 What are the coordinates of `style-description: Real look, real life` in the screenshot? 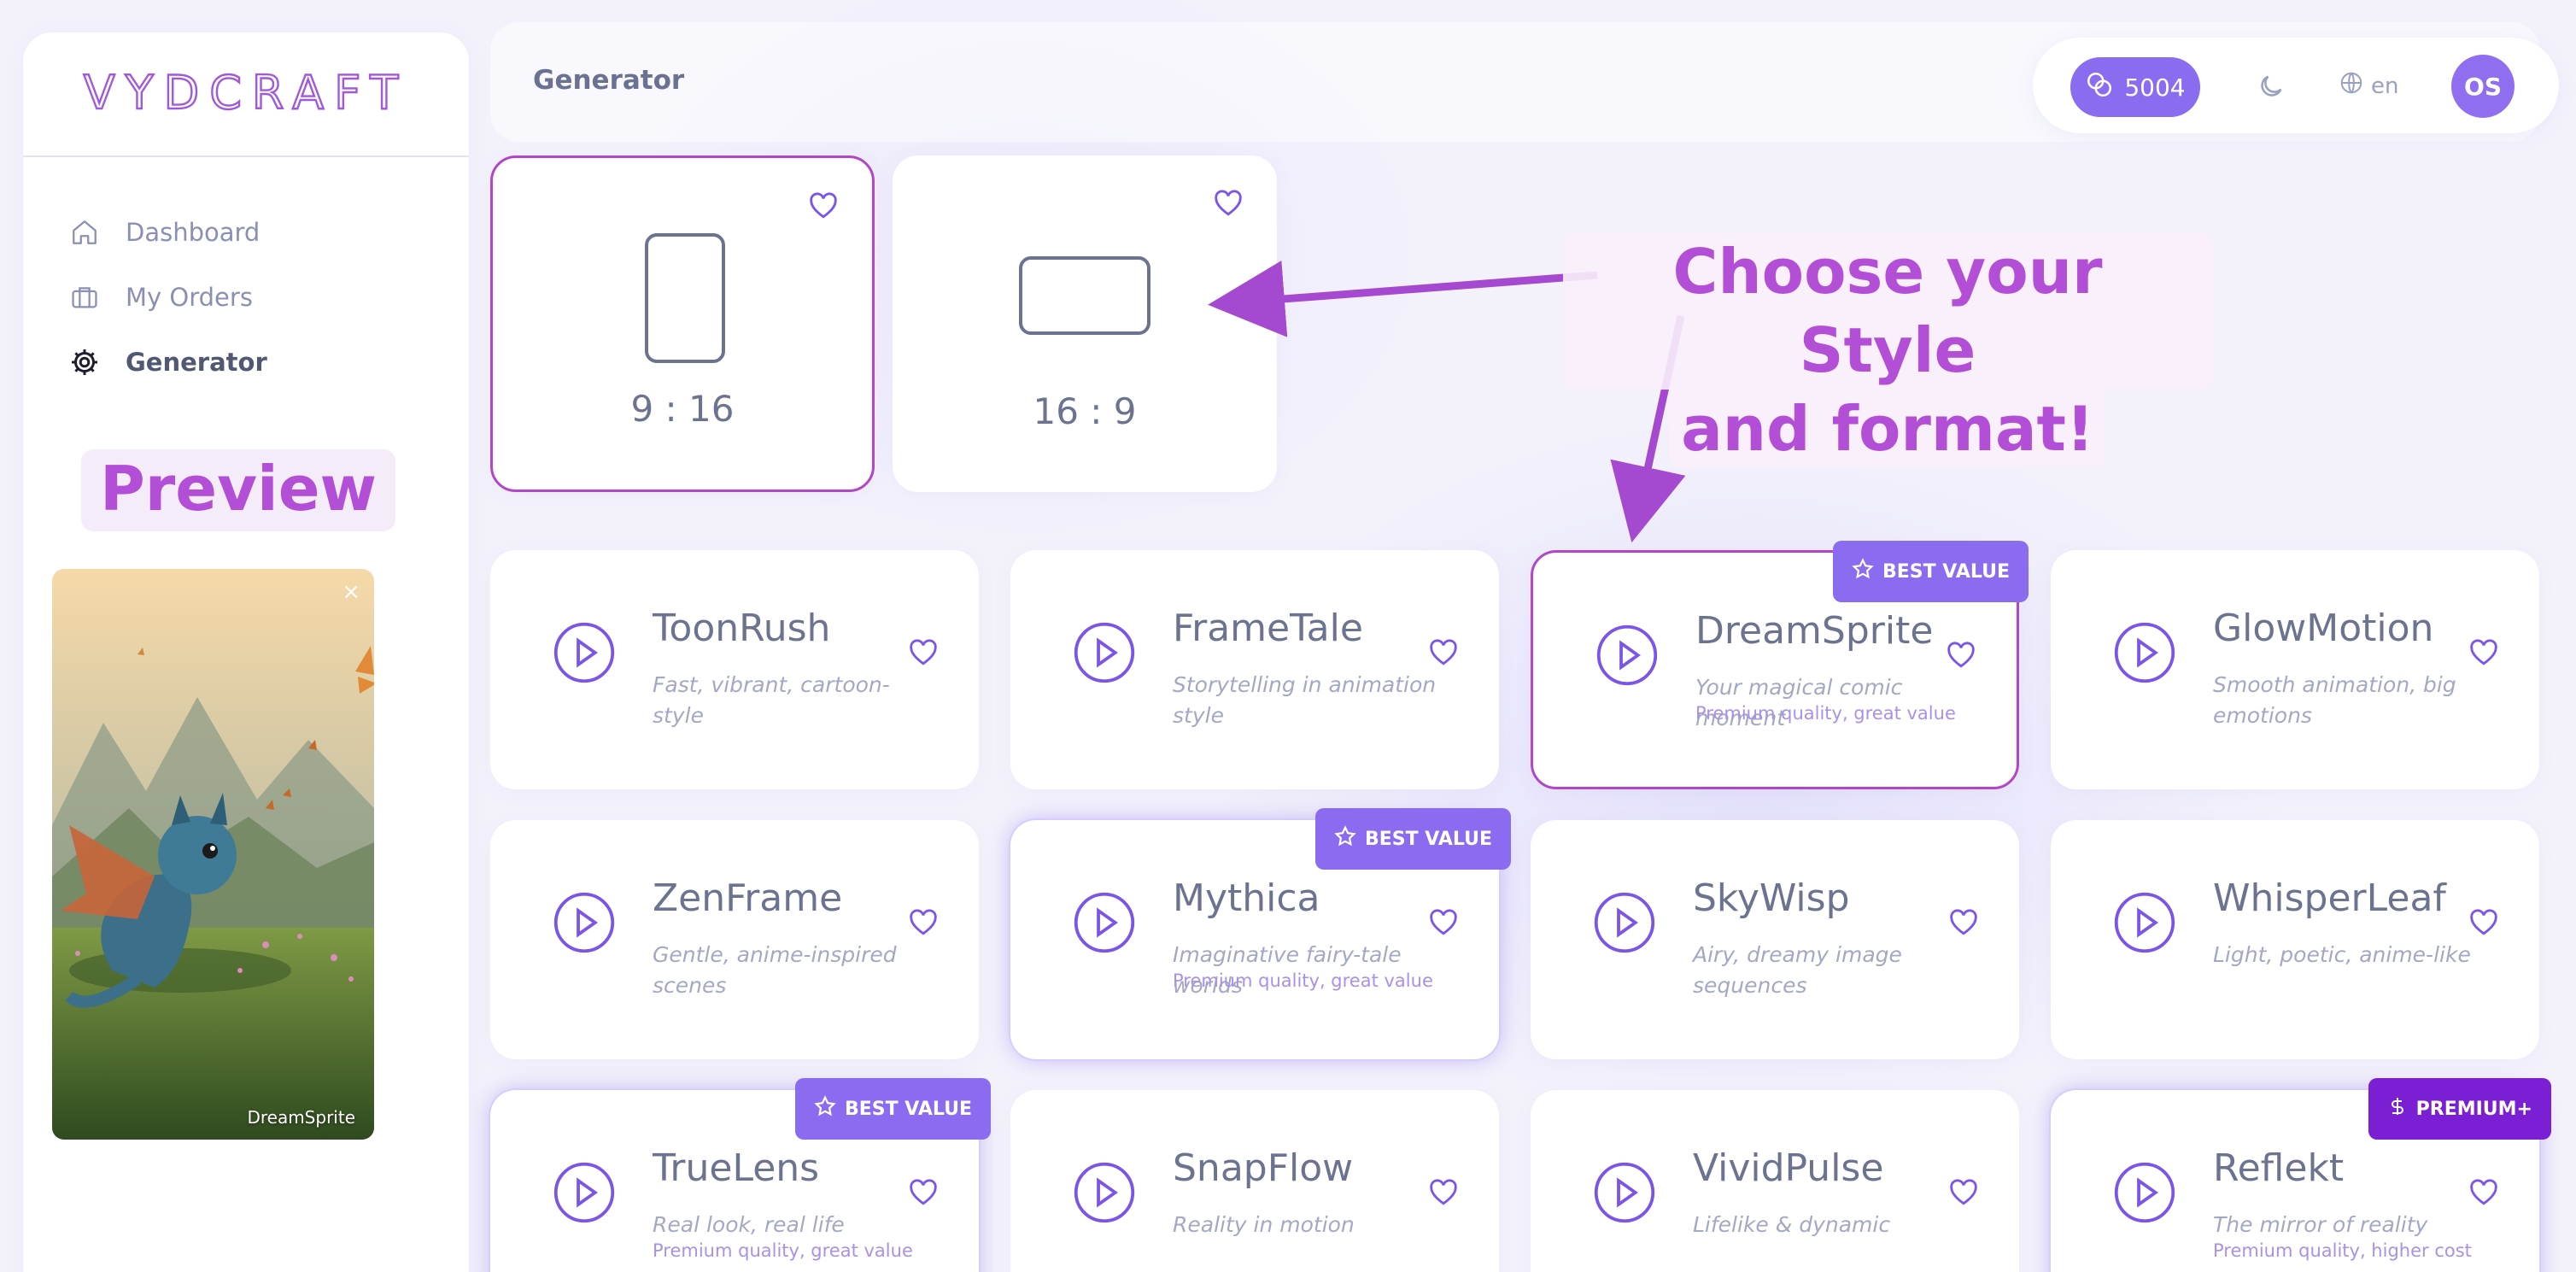 It's located at (749, 1224).